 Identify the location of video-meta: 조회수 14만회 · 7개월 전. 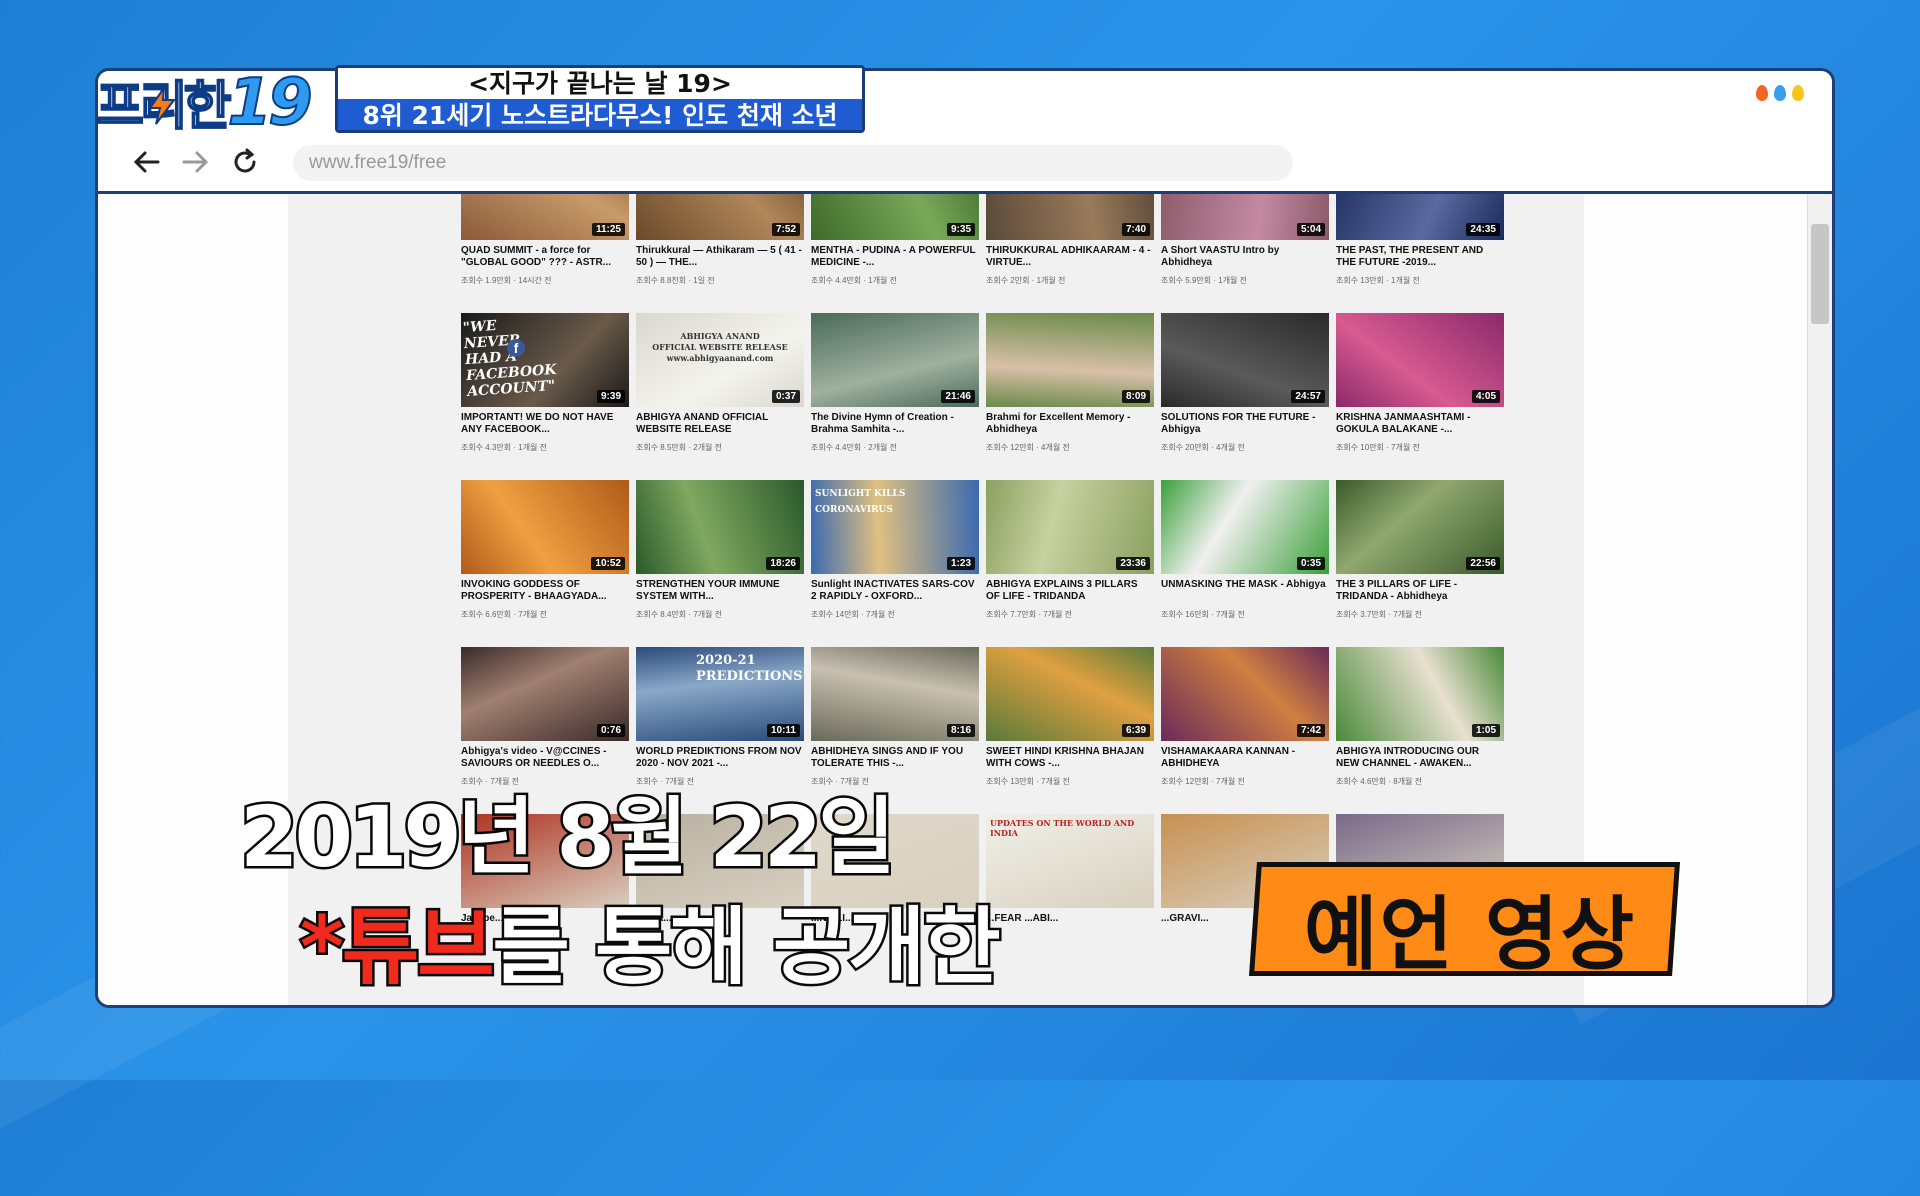
(853, 614).